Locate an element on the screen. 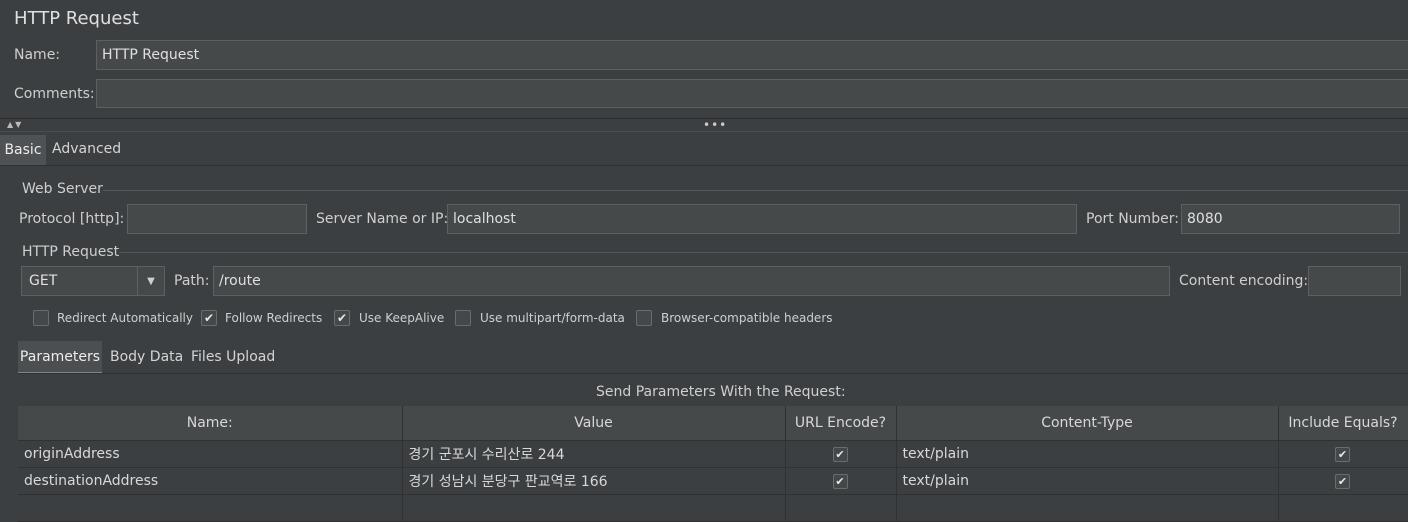  port-field: 8080 is located at coordinates (1290, 219).